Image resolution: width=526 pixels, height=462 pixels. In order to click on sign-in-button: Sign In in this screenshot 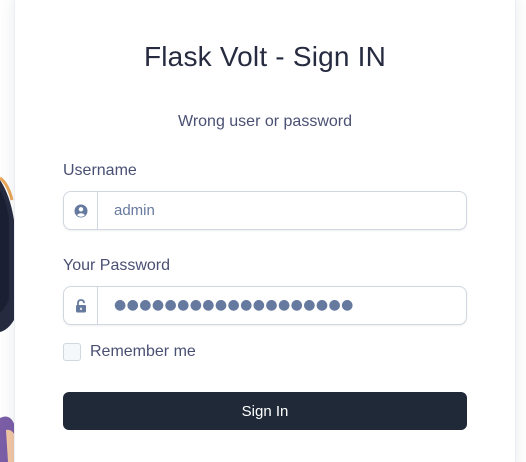, I will do `click(265, 411)`.